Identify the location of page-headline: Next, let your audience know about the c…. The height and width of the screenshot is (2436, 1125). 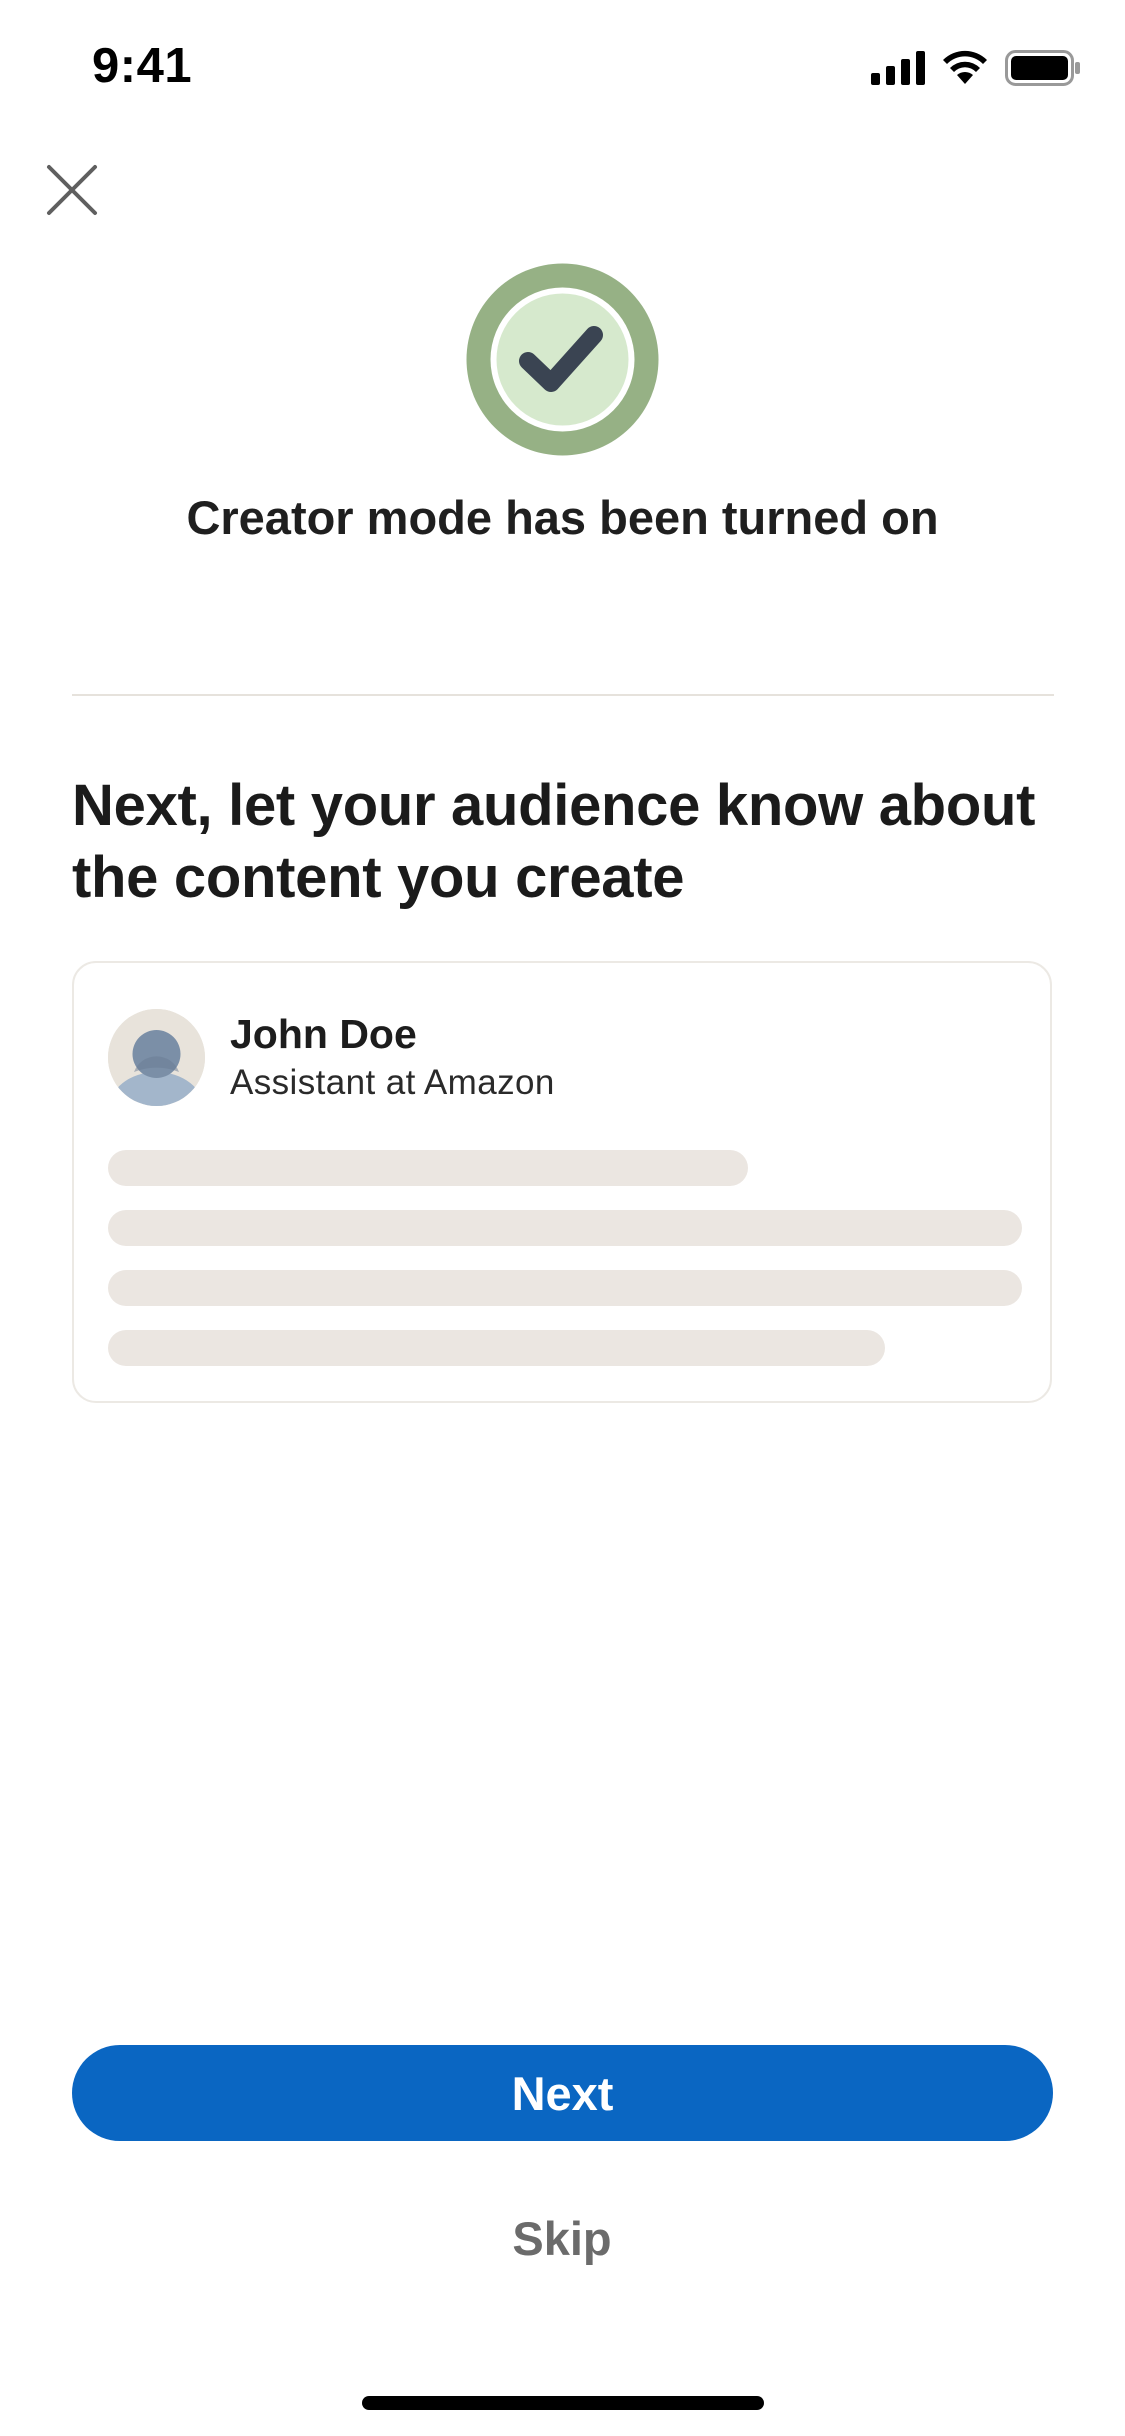
(554, 841).